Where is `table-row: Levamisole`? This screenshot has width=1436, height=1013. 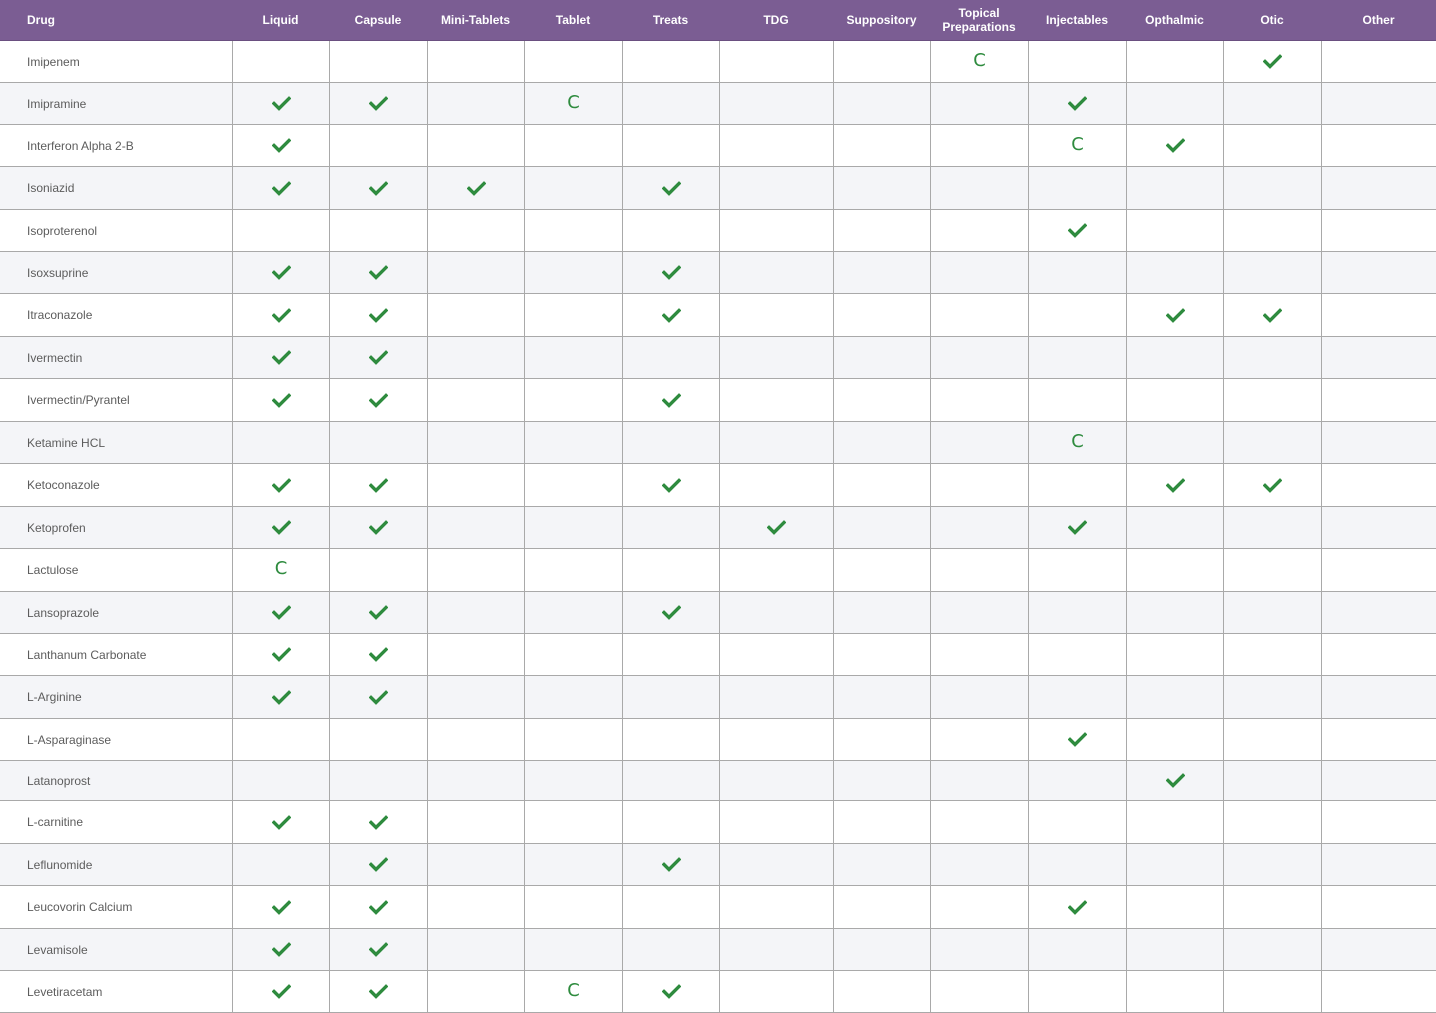 table-row: Levamisole is located at coordinates (718, 950).